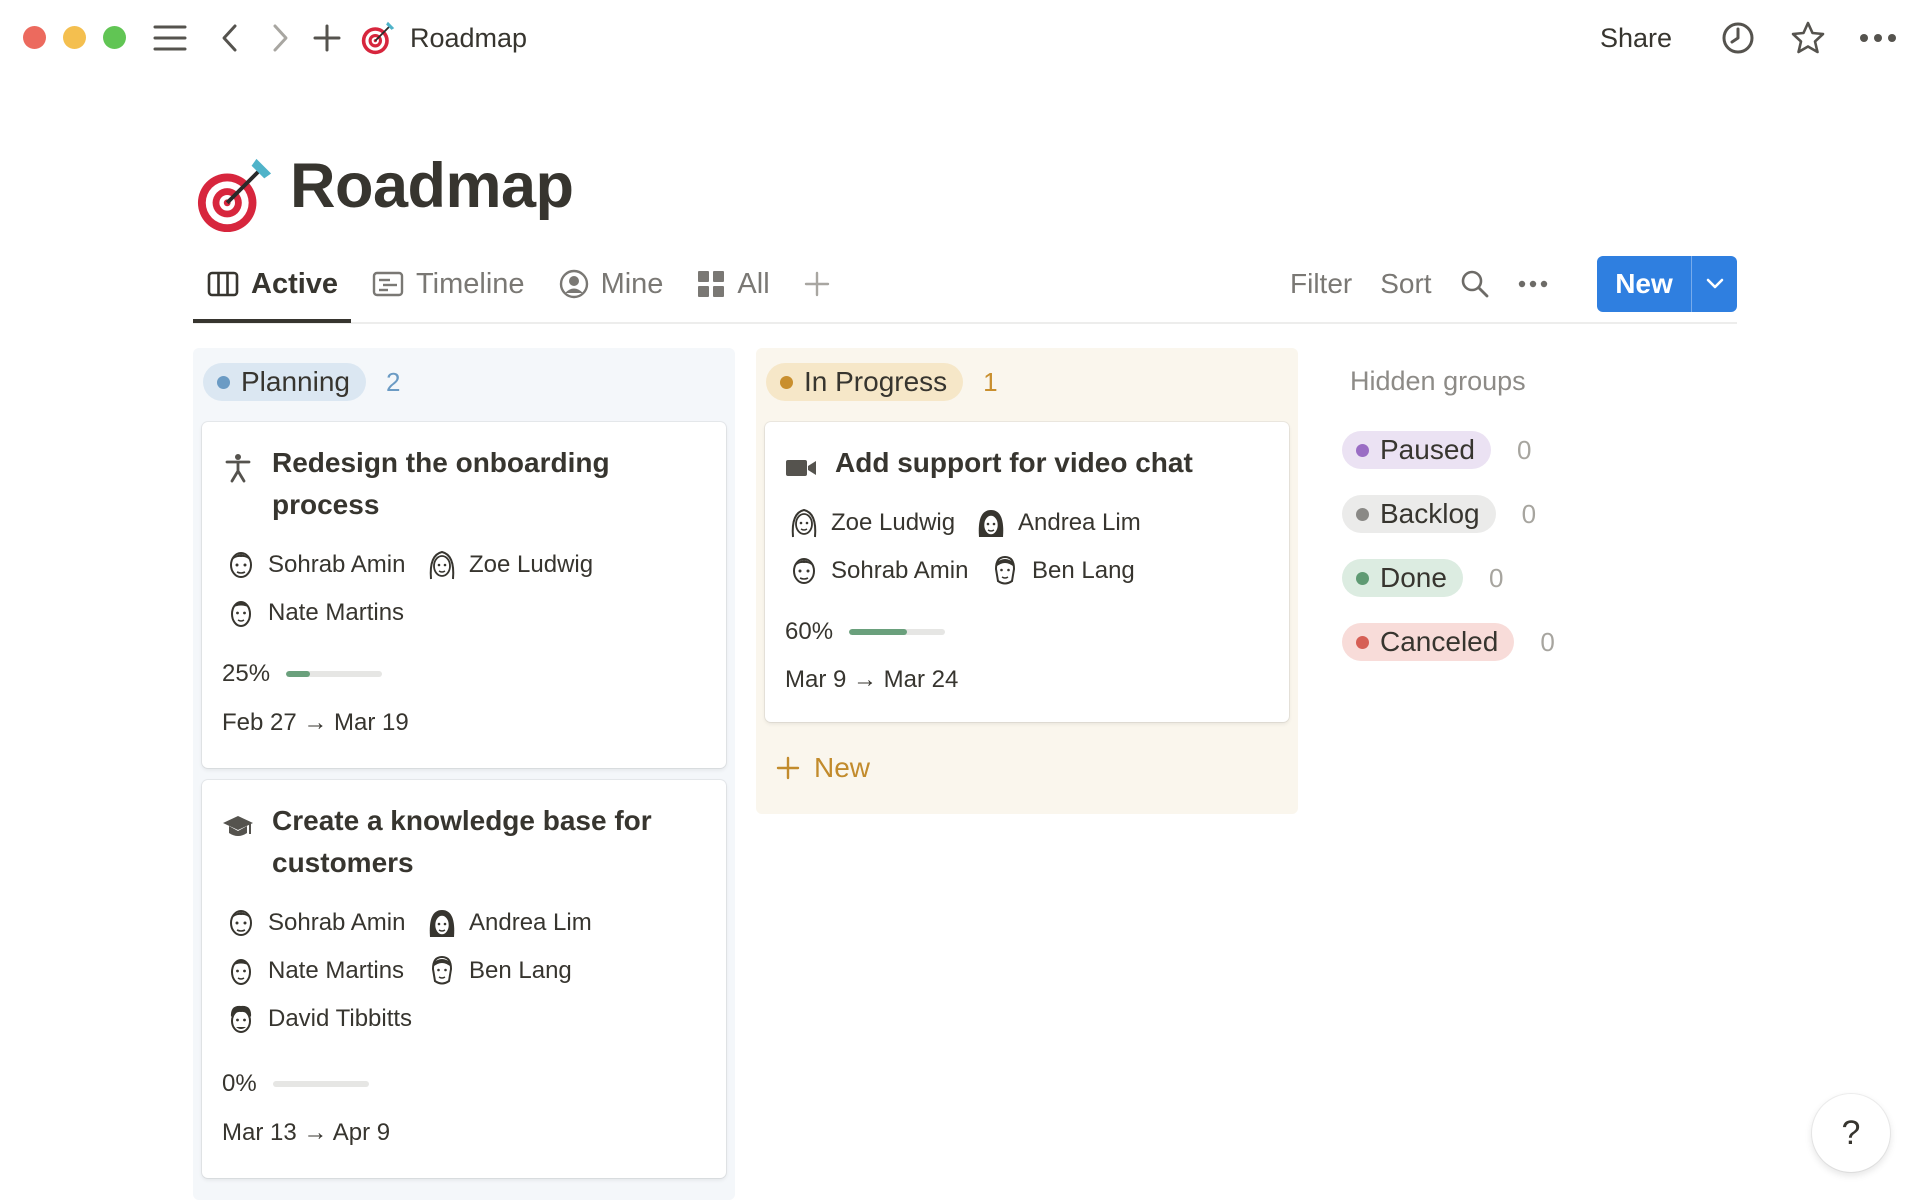  Describe the element at coordinates (114, 37) in the screenshot. I see `zoom-window-button` at that location.